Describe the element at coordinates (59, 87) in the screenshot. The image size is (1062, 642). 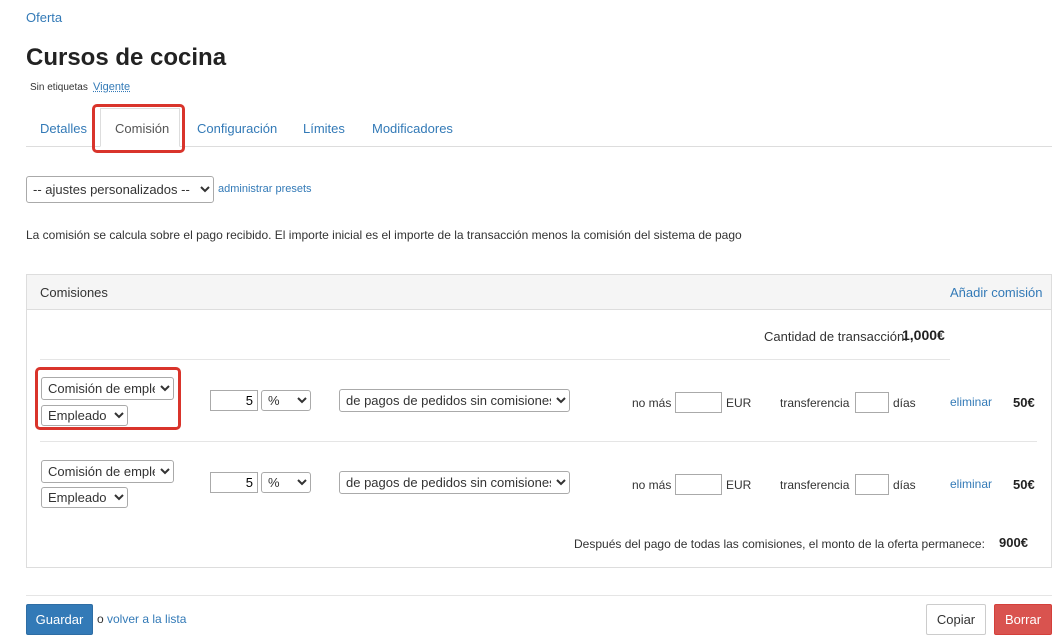
I see `no-tags-label: Sin etiquetas` at that location.